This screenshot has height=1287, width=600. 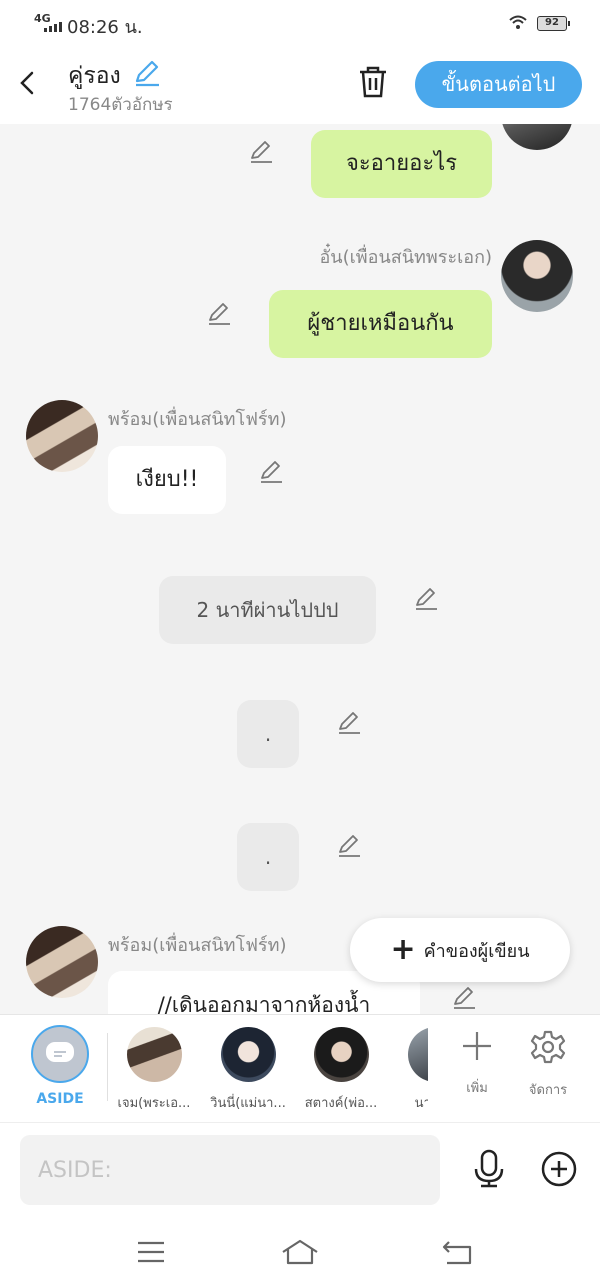 What do you see at coordinates (548, 1047) in the screenshot?
I see `gear-icon` at bounding box center [548, 1047].